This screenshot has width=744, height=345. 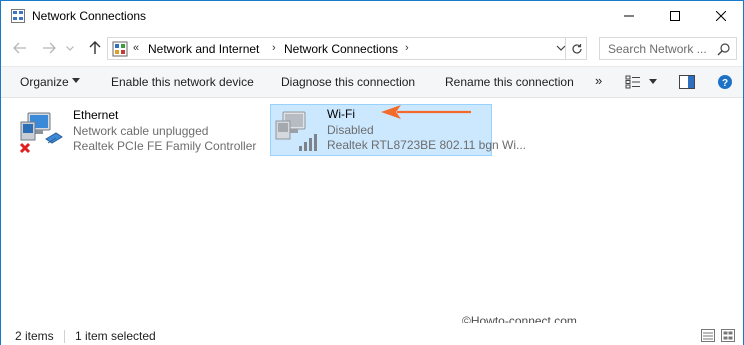 I want to click on refresh-icon, so click(x=576, y=48).